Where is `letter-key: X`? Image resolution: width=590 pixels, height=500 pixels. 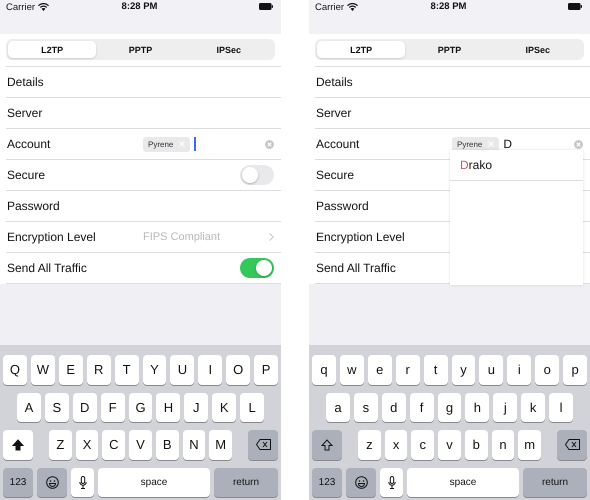 letter-key: X is located at coordinates (87, 445).